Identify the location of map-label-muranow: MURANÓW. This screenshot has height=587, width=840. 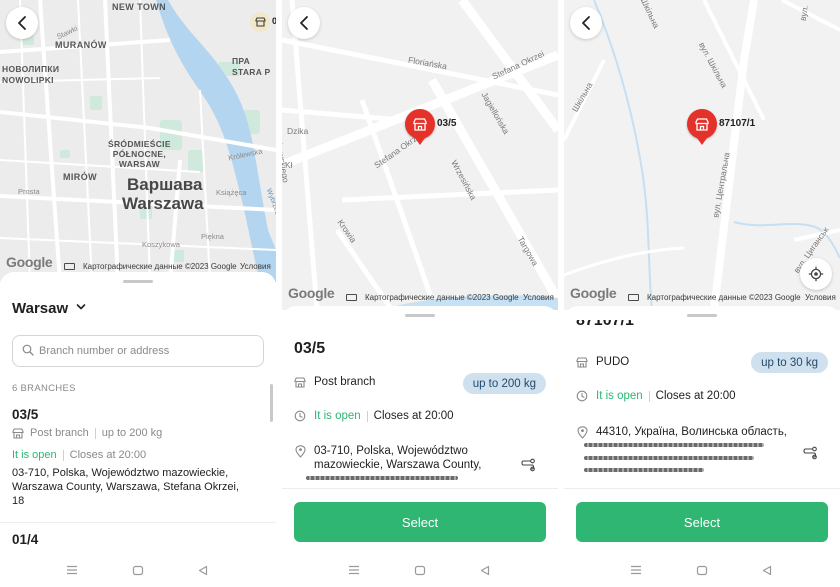
(81, 45).